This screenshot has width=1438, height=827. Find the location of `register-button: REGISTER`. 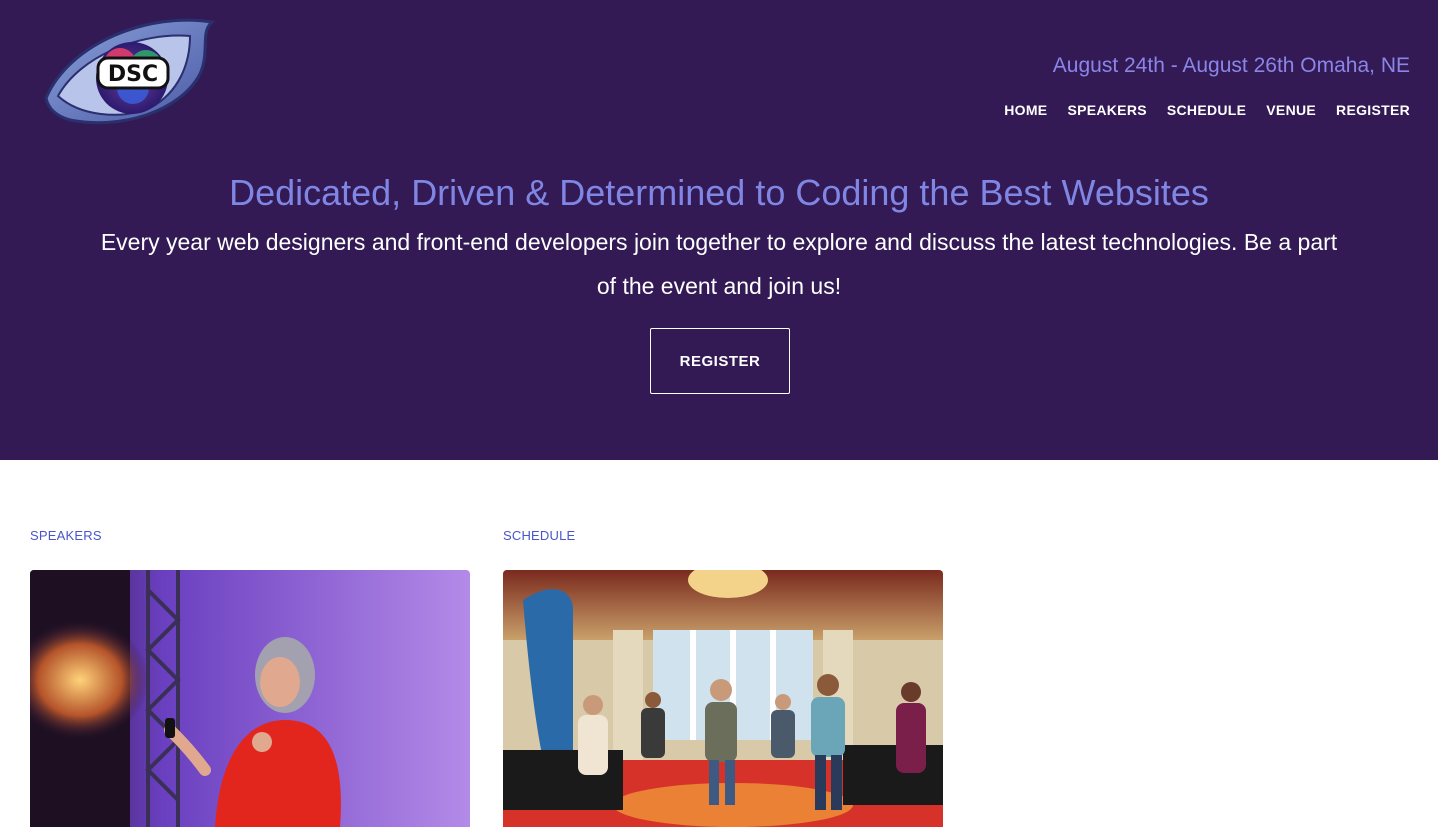

register-button: REGISTER is located at coordinates (720, 361).